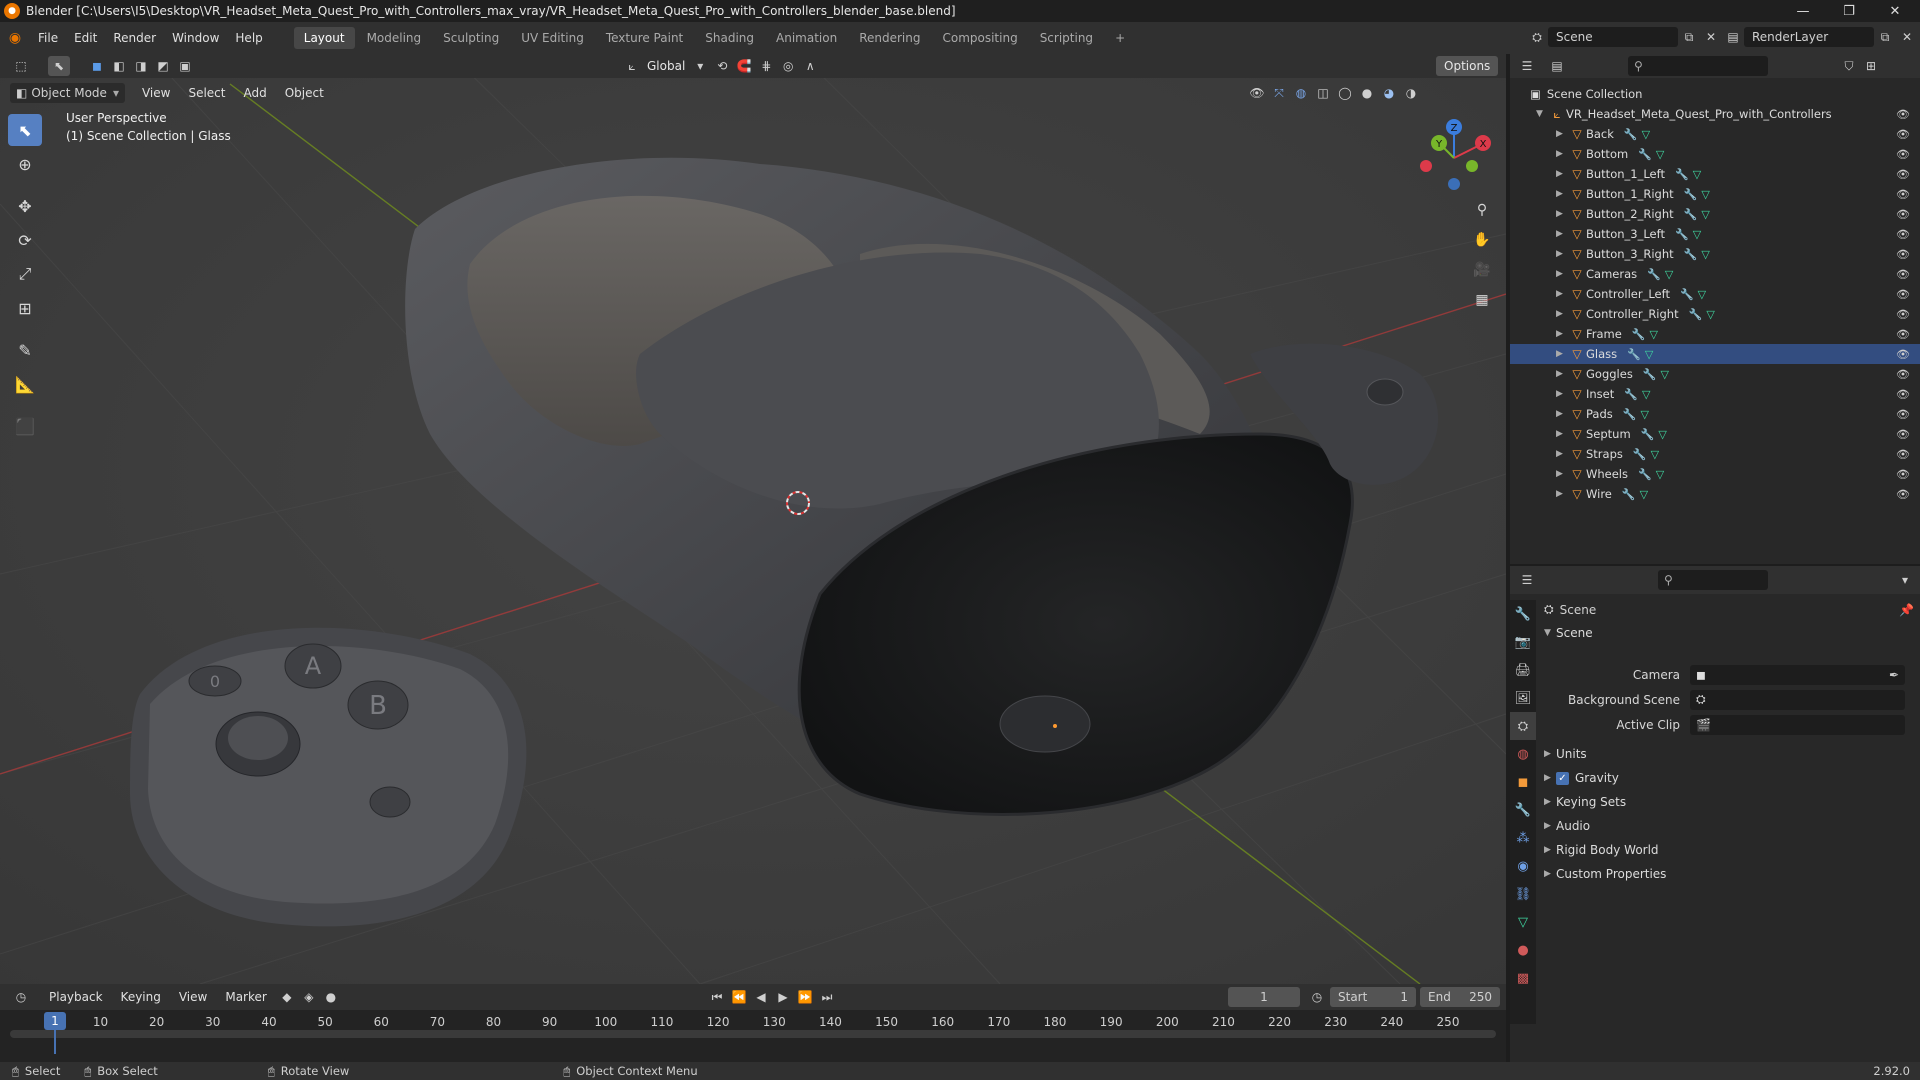 The width and height of the screenshot is (1920, 1080). I want to click on outliner-item: ▶ ▽ Inset 🔧 ▽ 👁, so click(1715, 394).